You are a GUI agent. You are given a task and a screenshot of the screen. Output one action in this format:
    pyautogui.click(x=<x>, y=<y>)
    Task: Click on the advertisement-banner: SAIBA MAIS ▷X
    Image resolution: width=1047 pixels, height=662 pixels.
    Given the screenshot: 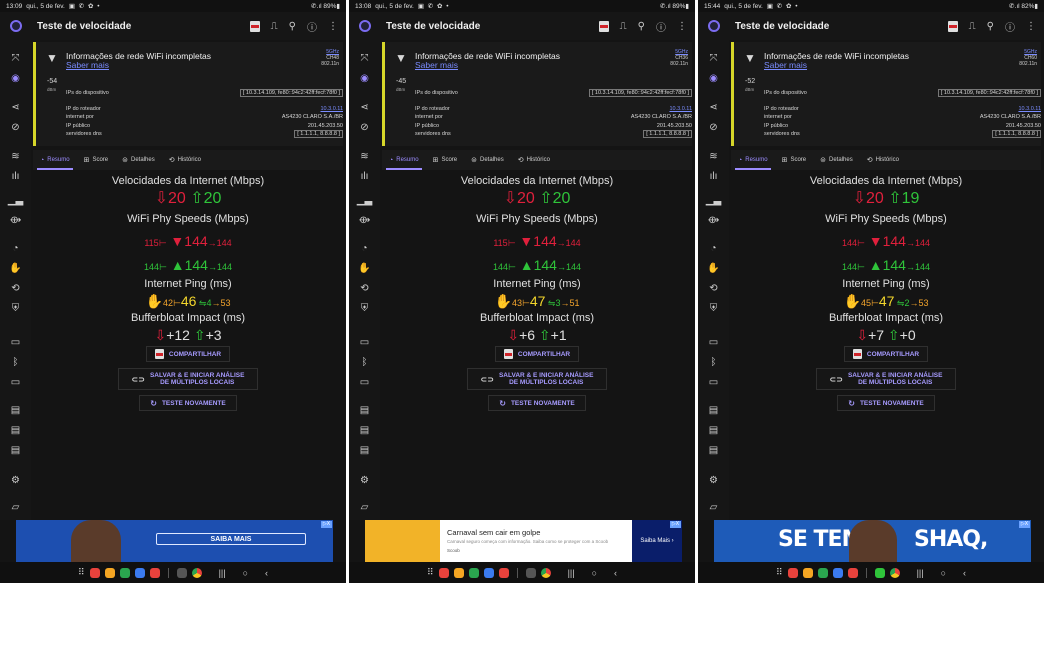 What is the action you would take?
    pyautogui.click(x=174, y=541)
    